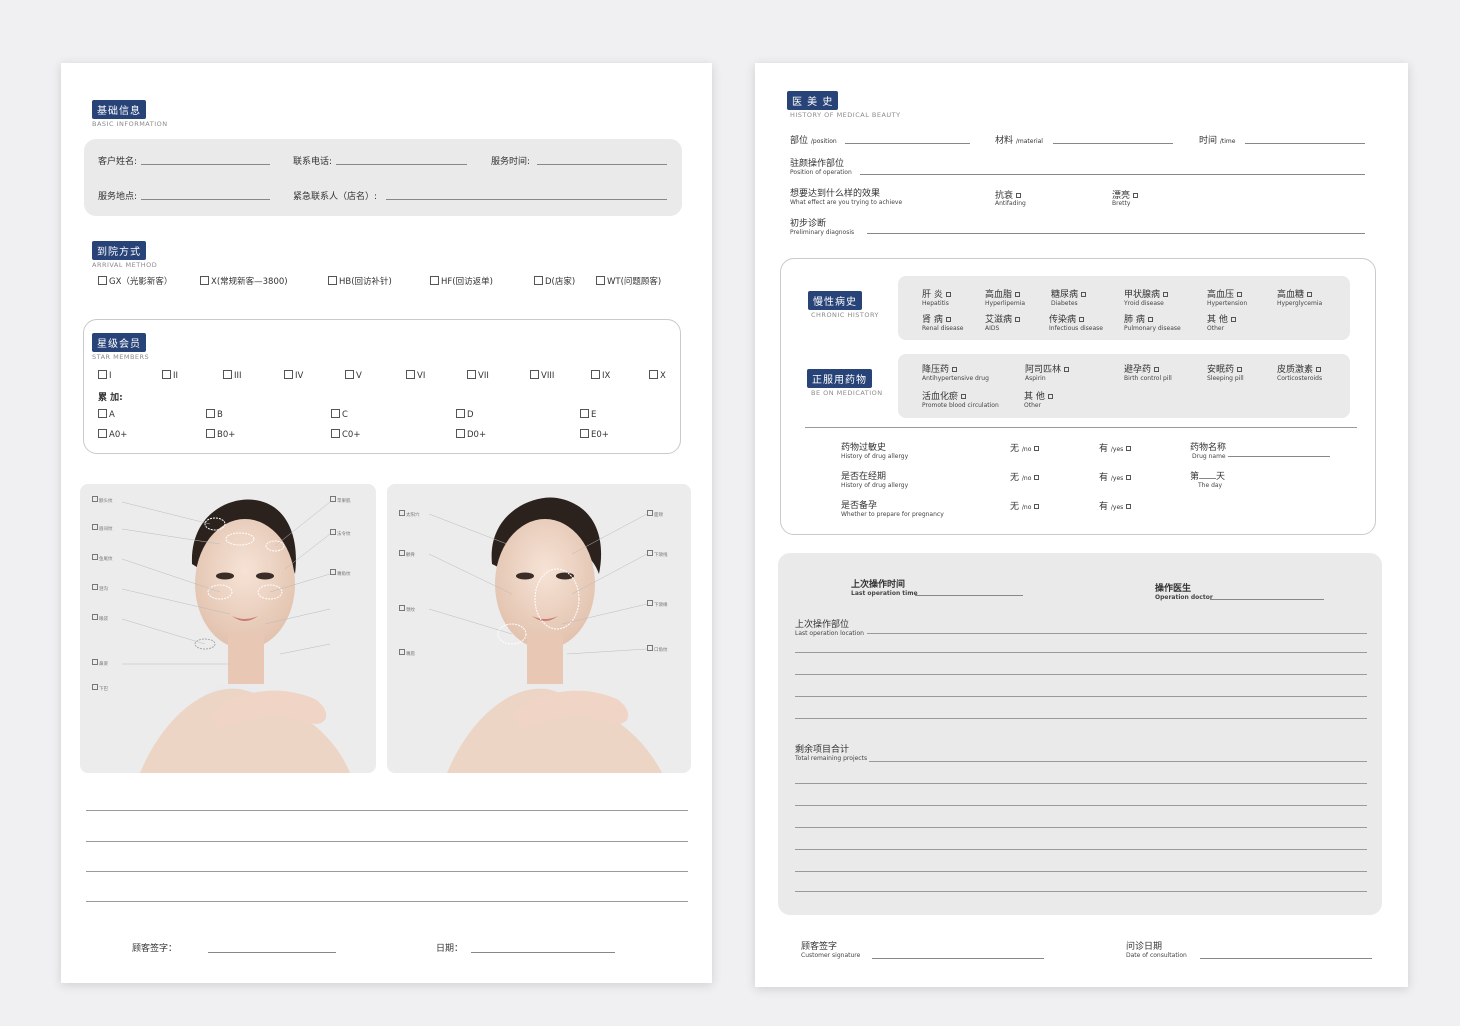  I want to click on grade-b0: B0+, so click(220, 434).